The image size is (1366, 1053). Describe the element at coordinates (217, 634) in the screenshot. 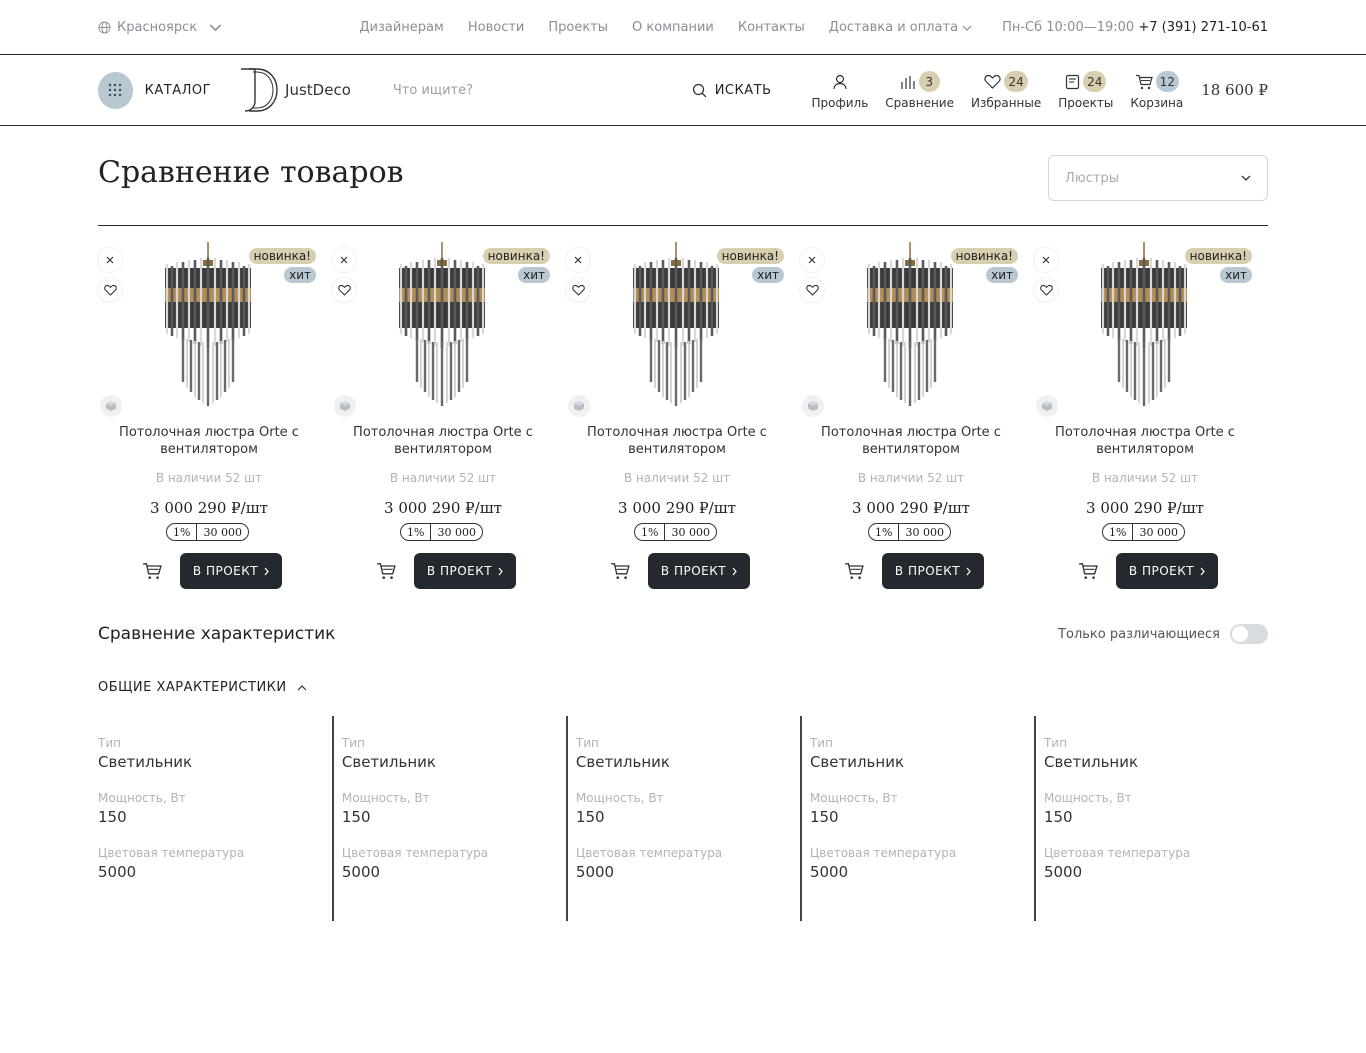

I see `comparison-title: Сравнение характеристик` at that location.